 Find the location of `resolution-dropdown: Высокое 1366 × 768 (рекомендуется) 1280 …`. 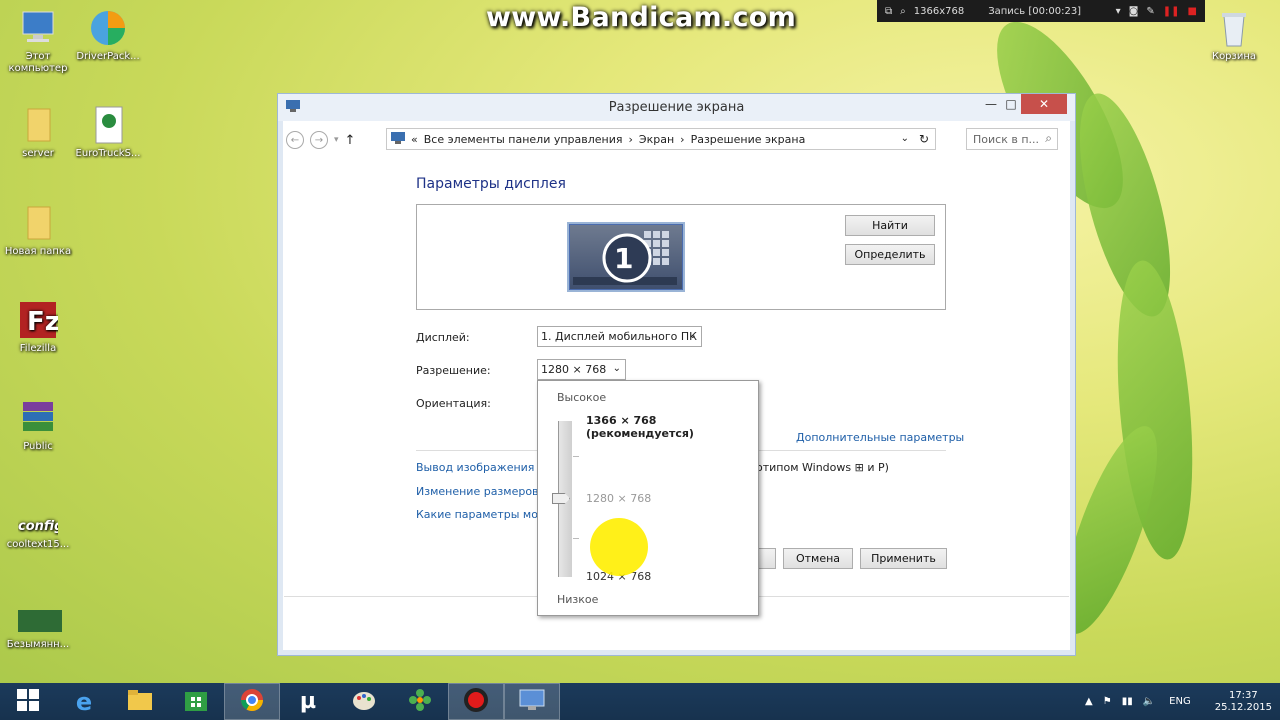

resolution-dropdown: Высокое 1366 × 768 (рекомендуется) 1280 … is located at coordinates (648, 498).